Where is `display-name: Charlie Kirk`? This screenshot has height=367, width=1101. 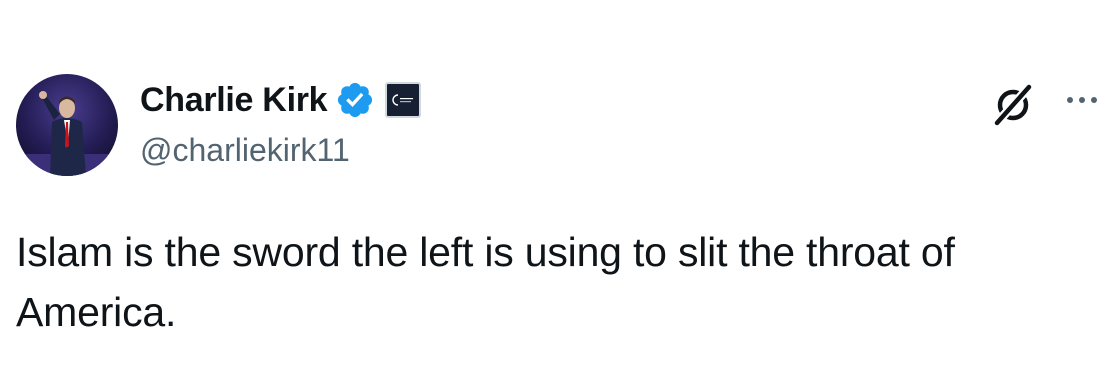 display-name: Charlie Kirk is located at coordinates (234, 100).